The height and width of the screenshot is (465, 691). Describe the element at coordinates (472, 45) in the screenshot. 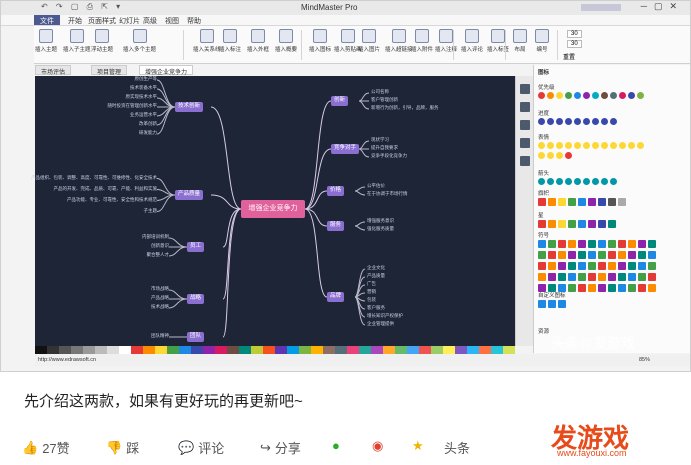

I see `ribbon-button: 插入评论` at that location.